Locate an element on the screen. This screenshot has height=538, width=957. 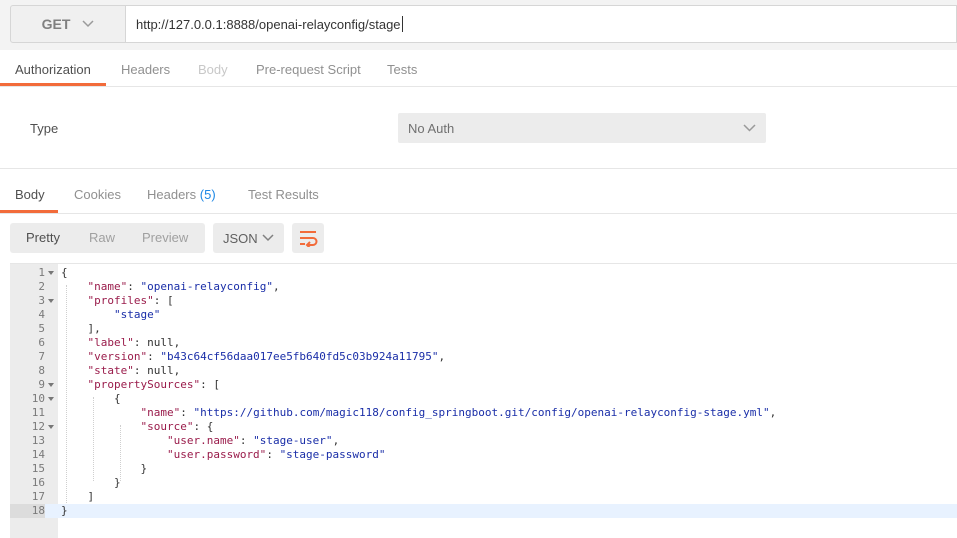
json-punctuation: ], is located at coordinates (81, 328).